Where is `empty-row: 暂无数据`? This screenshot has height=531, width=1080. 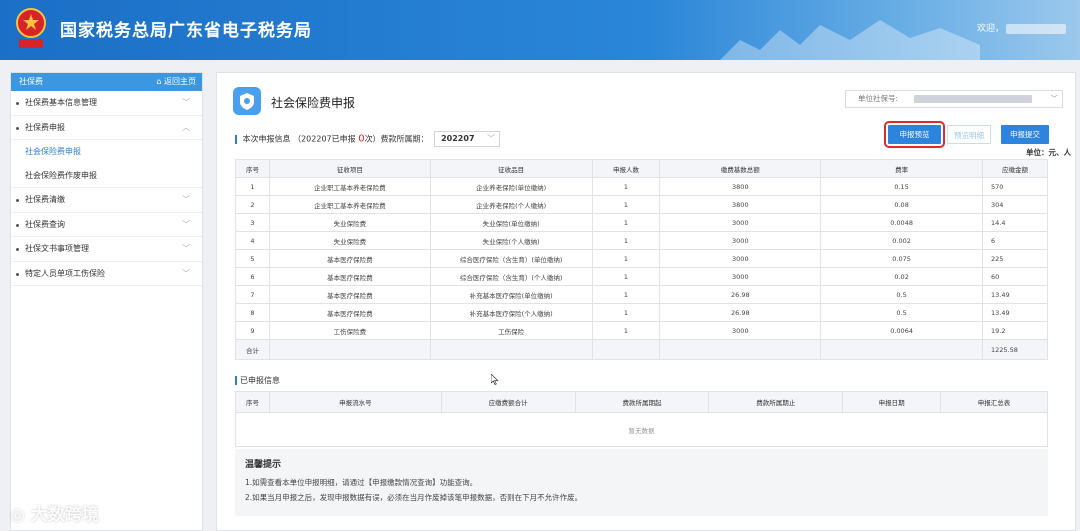 empty-row: 暂无数据 is located at coordinates (641, 429).